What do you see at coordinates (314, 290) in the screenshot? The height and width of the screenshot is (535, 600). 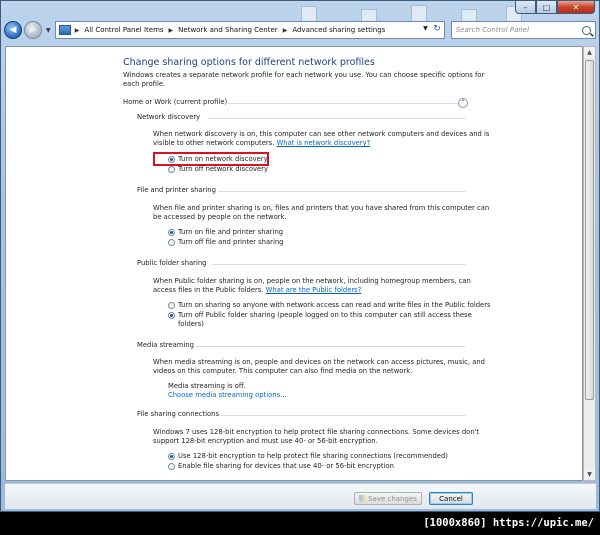 I see `what-are-public-folders-link: What are the Public folders?` at bounding box center [314, 290].